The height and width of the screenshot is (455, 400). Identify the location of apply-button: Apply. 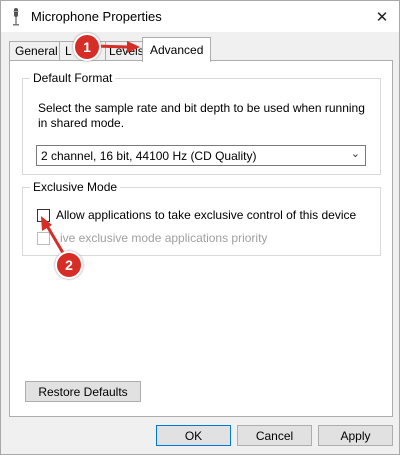
(355, 435).